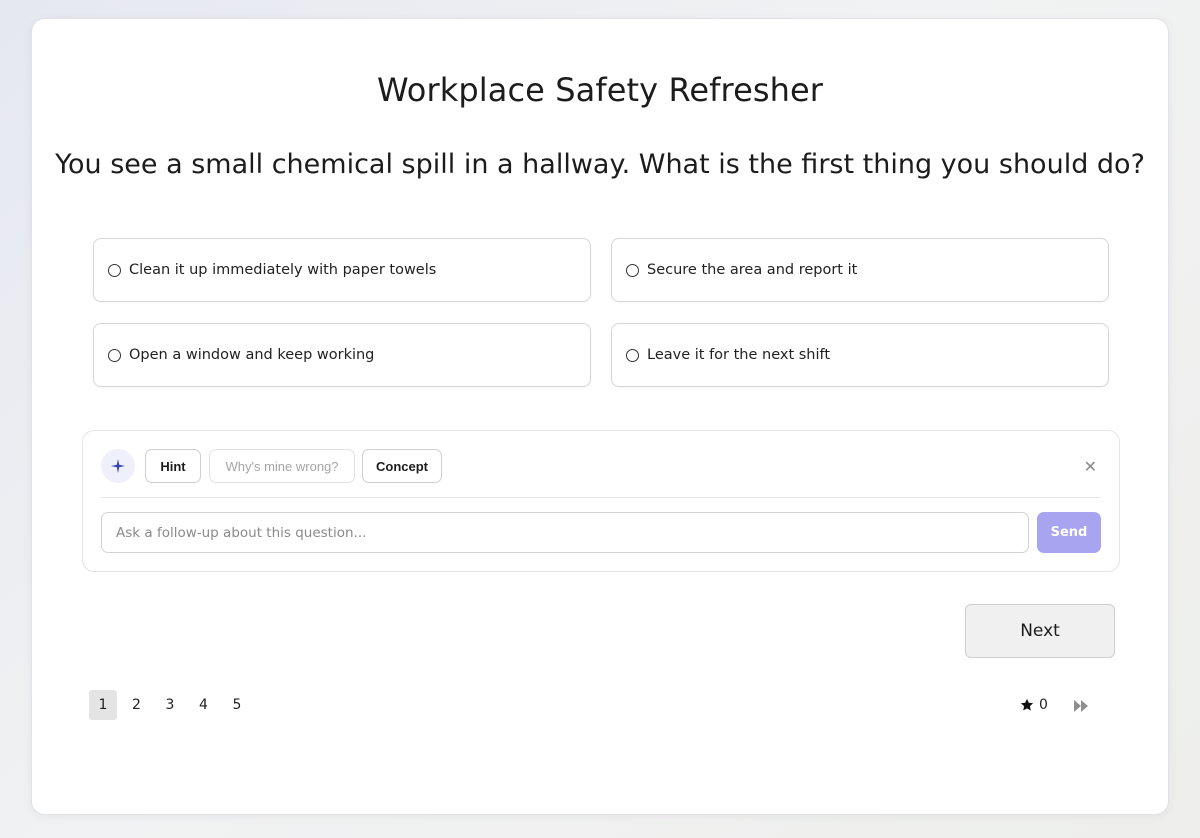 This screenshot has height=838, width=1200. I want to click on star-counter: 0, so click(1034, 705).